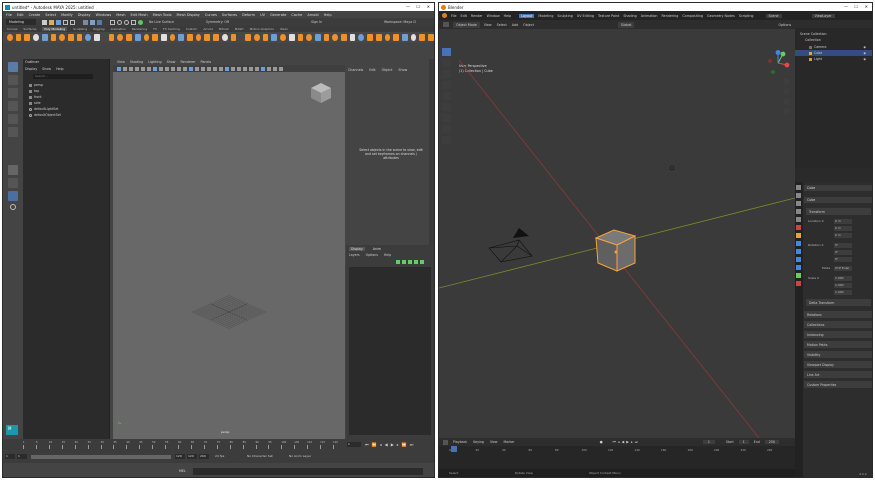 This screenshot has width=875, height=480. What do you see at coordinates (13, 93) in the screenshot?
I see `paint-select-tool-icon` at bounding box center [13, 93].